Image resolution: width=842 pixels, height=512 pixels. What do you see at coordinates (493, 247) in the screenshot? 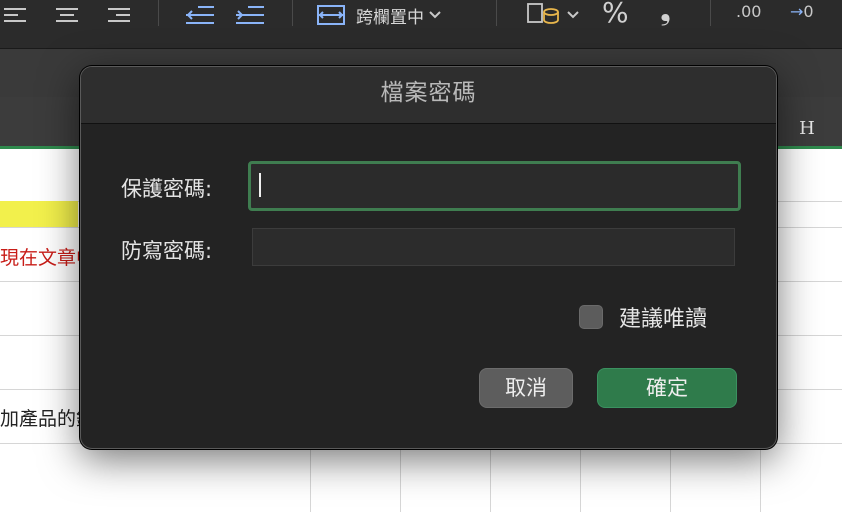
I see `write-password-input` at bounding box center [493, 247].